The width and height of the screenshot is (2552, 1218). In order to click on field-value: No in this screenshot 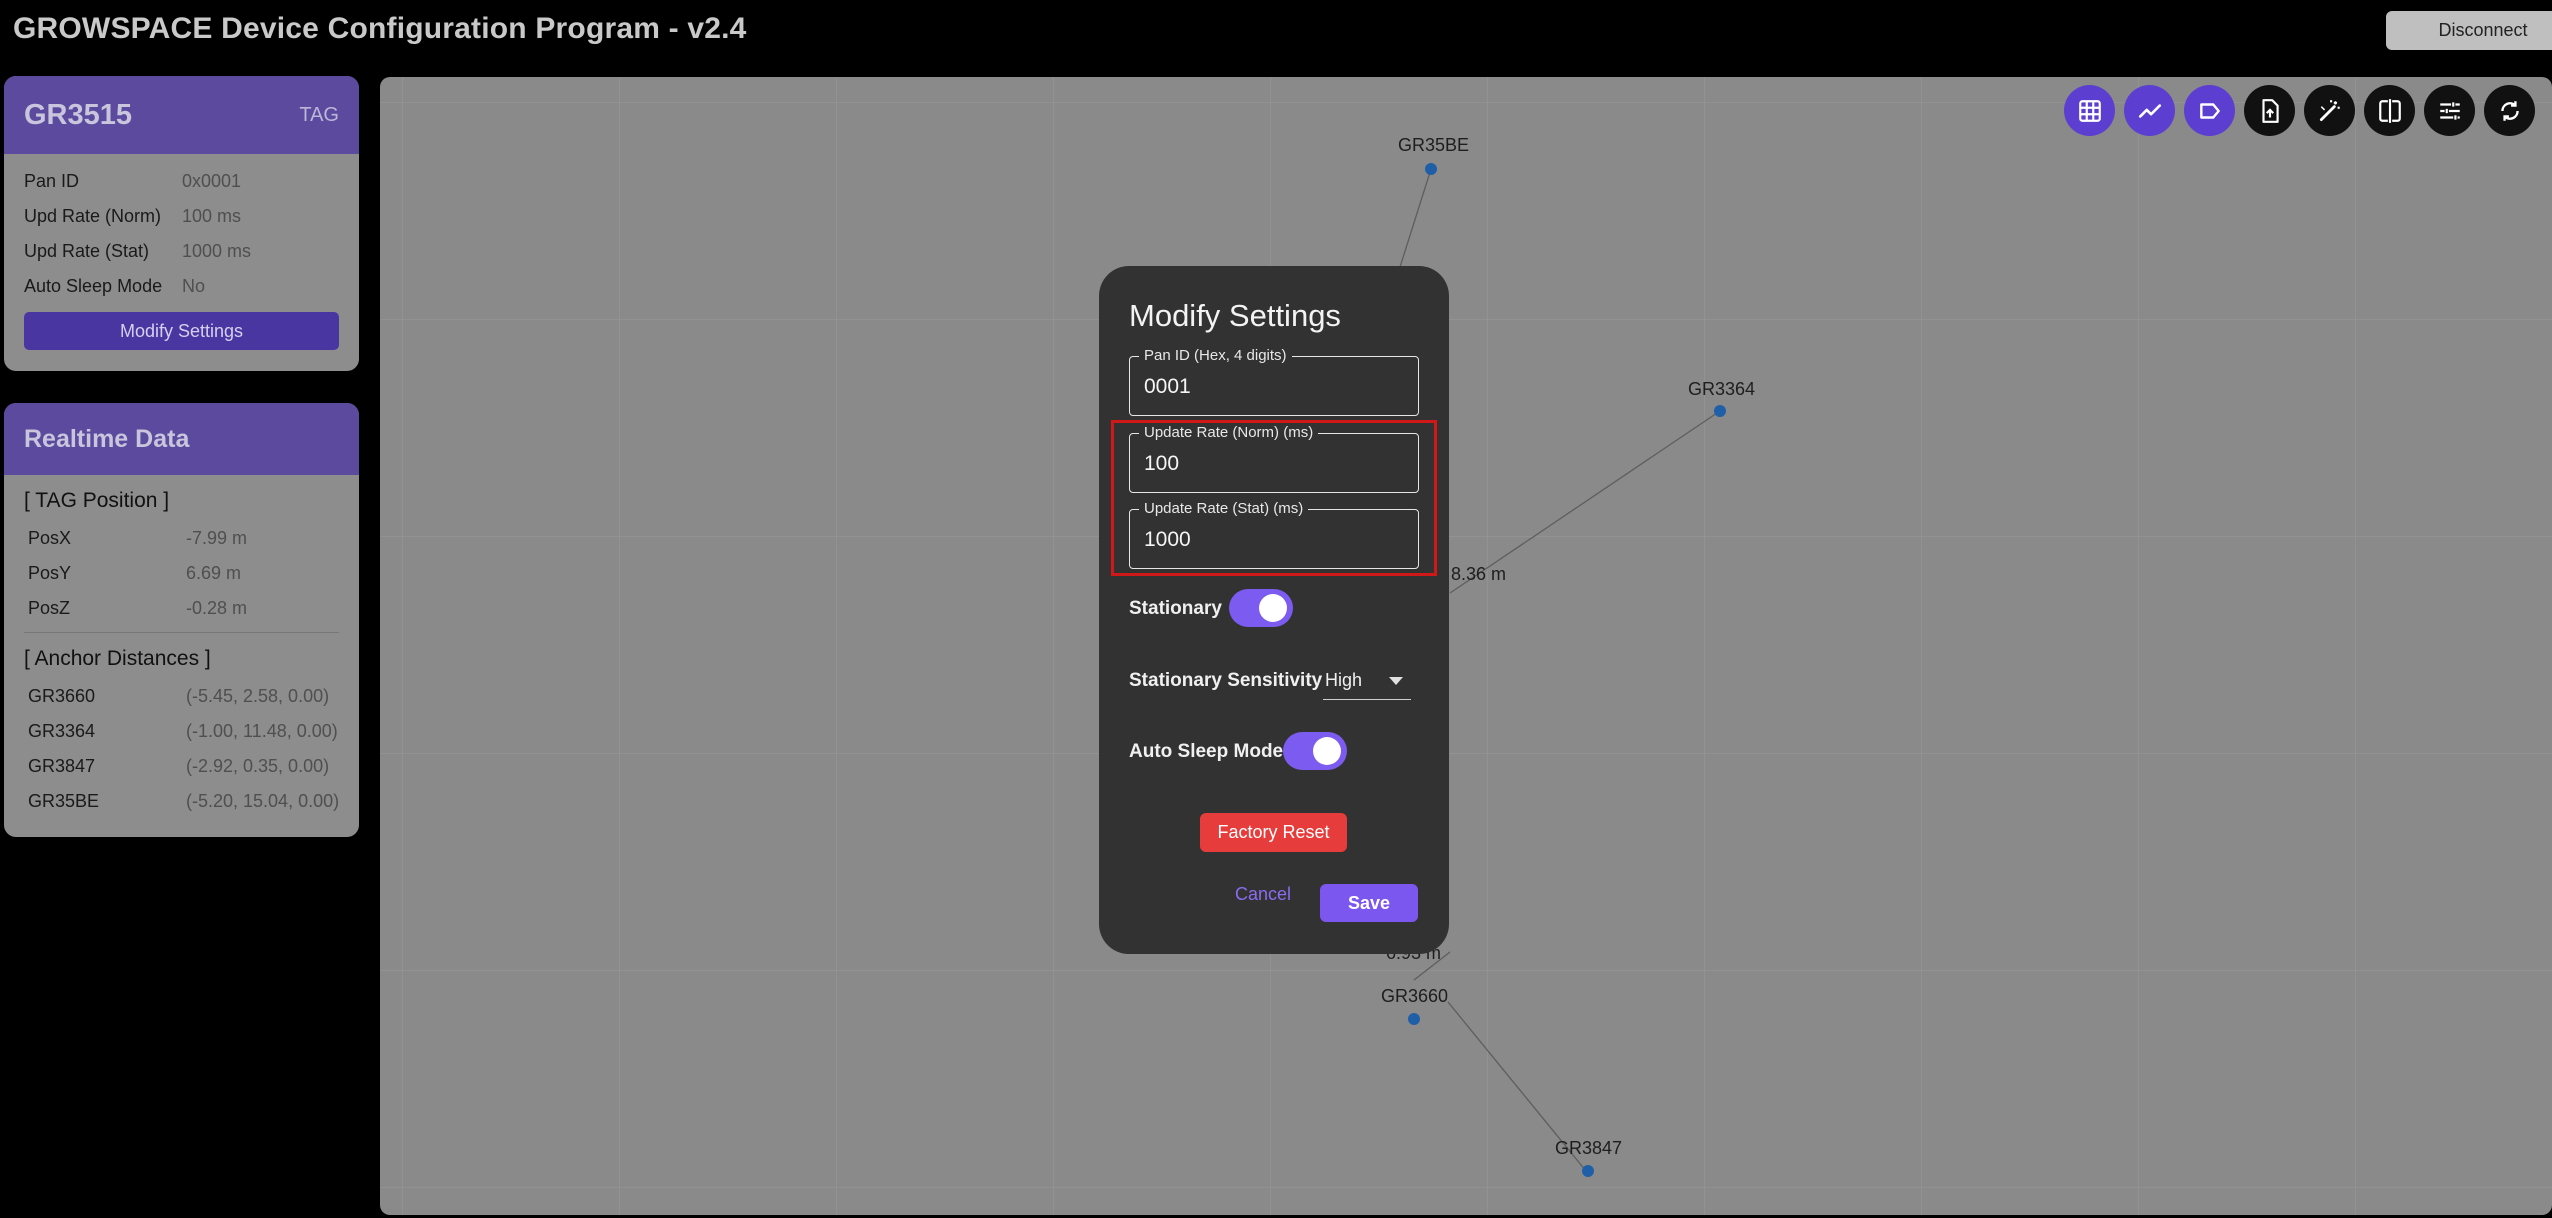, I will do `click(194, 286)`.